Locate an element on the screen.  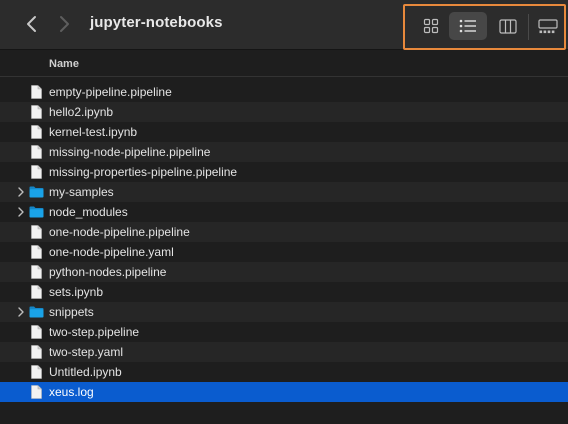
file-row: sets.ipynb is located at coordinates (284, 292).